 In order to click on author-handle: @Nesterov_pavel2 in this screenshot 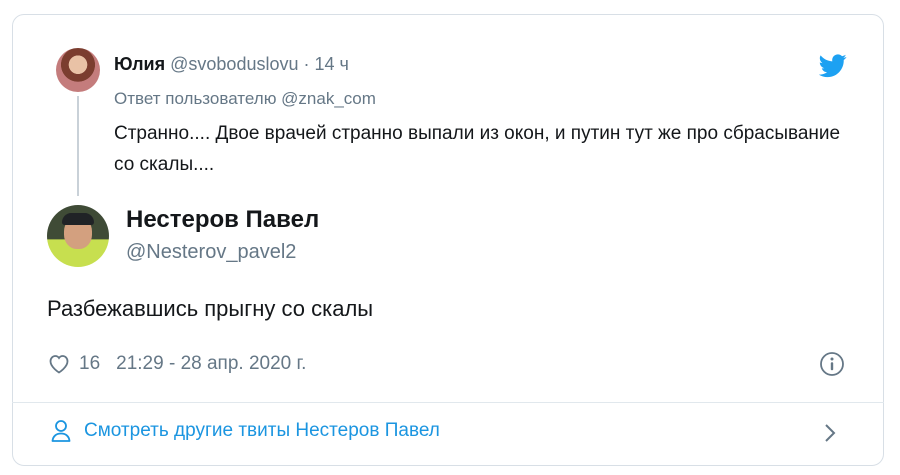, I will do `click(211, 252)`.